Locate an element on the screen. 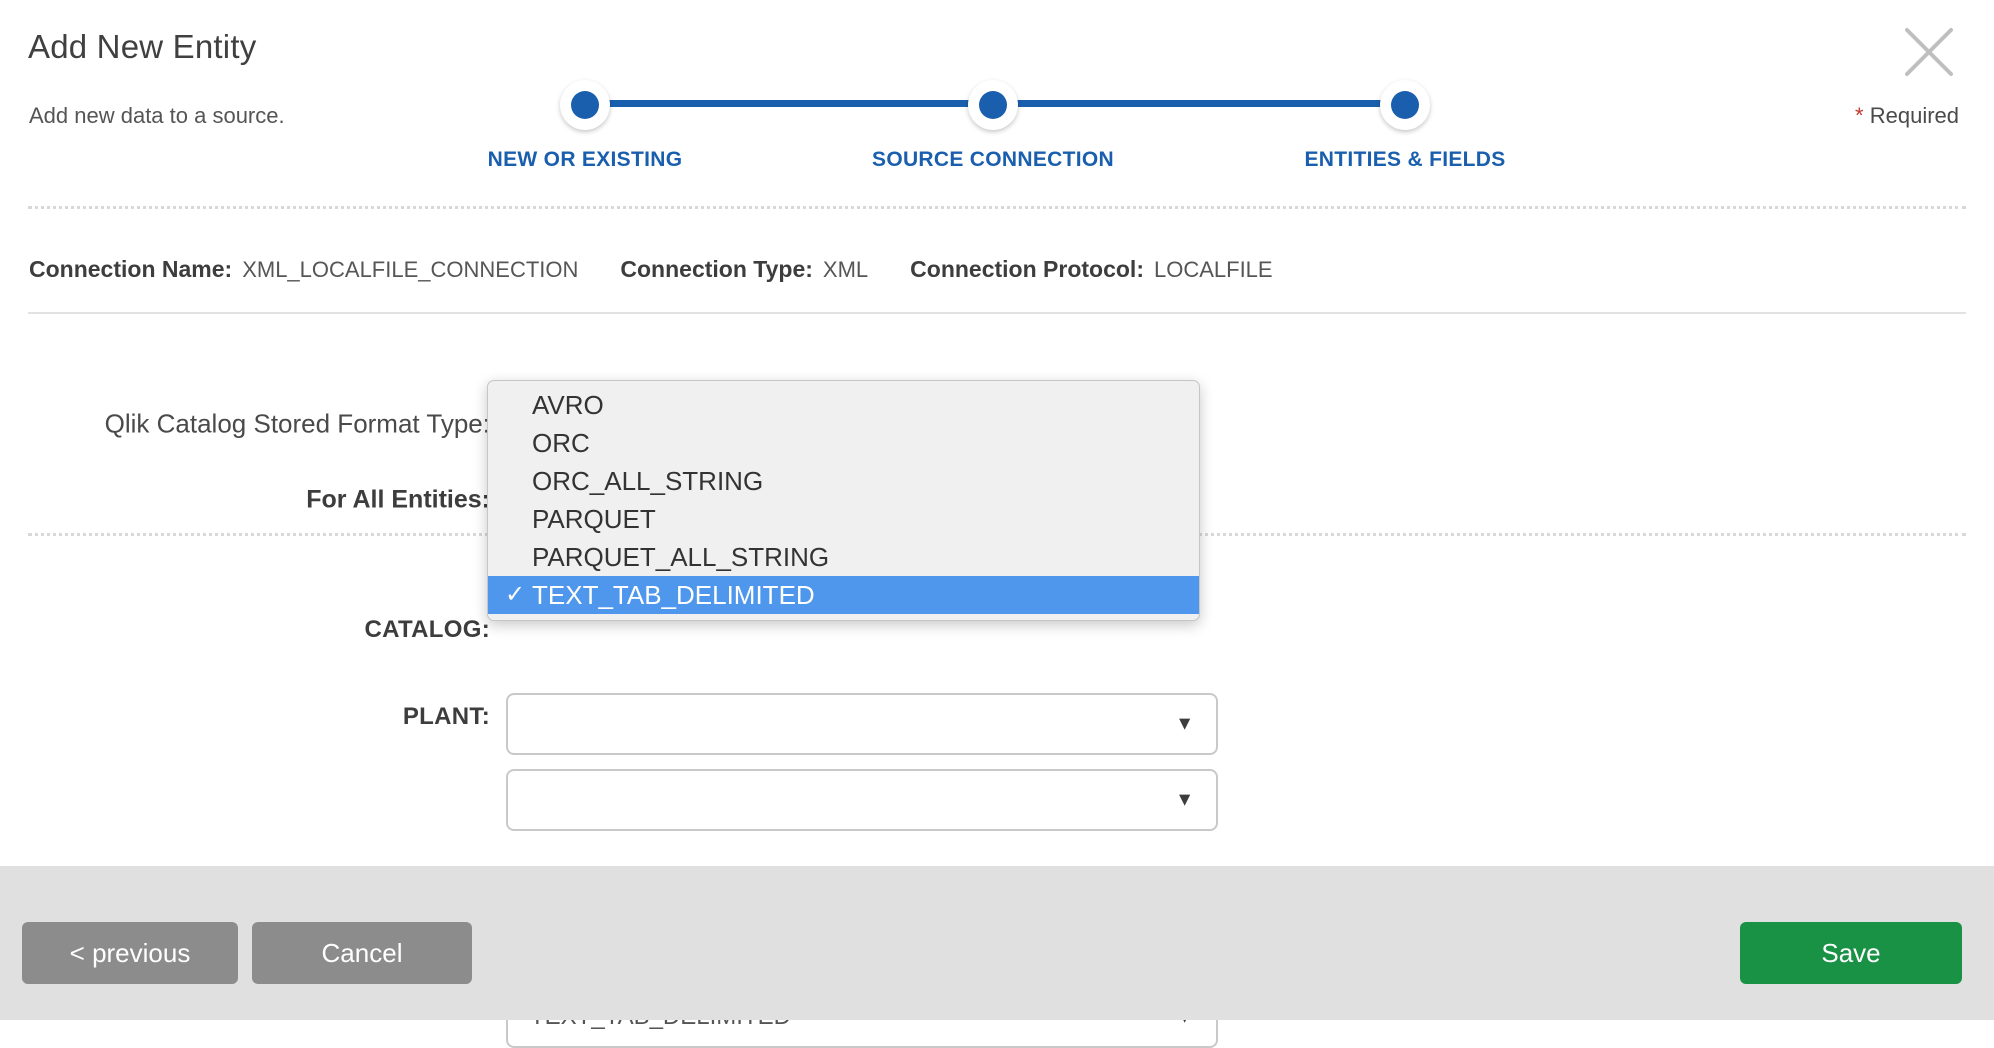  dropdown-option: AVRO is located at coordinates (843, 405).